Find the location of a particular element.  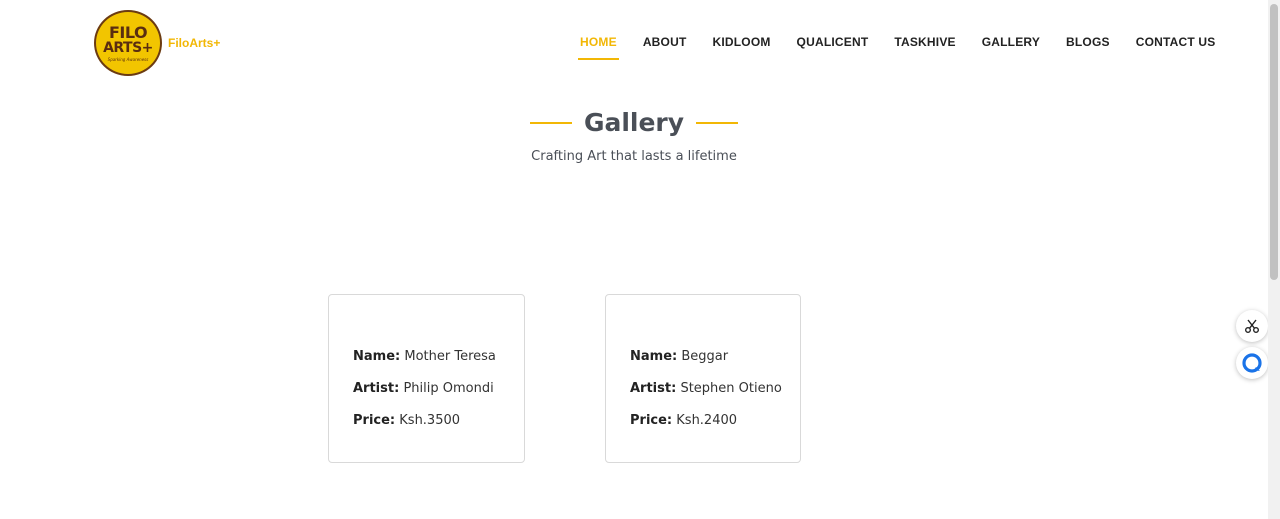

nav-item-blogs: BLOGS is located at coordinates (1088, 44).